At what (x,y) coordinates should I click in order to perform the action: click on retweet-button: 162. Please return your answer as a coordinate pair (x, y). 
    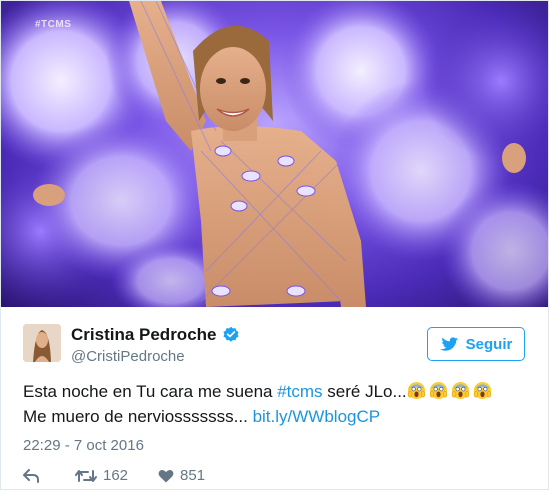
    Looking at the image, I should click on (101, 475).